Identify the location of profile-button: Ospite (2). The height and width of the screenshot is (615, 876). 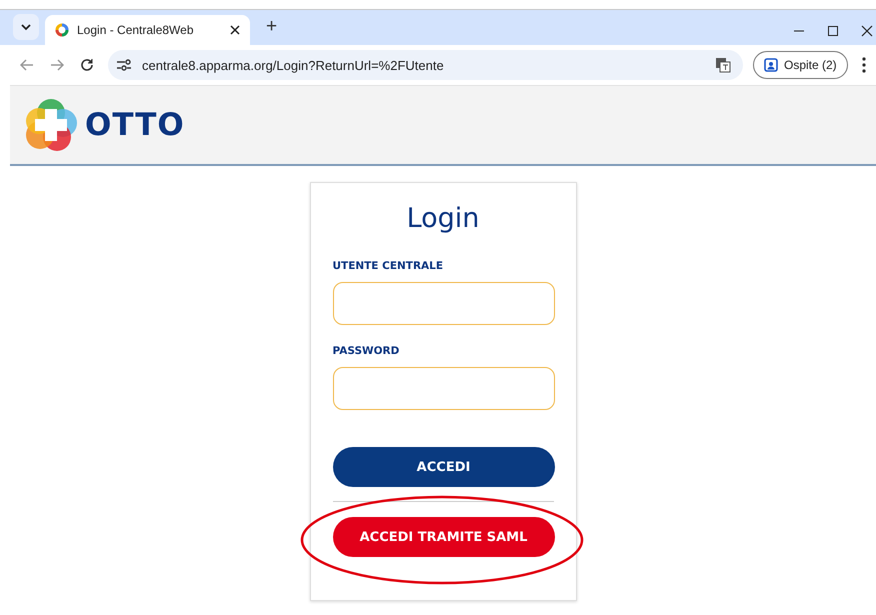
(800, 65).